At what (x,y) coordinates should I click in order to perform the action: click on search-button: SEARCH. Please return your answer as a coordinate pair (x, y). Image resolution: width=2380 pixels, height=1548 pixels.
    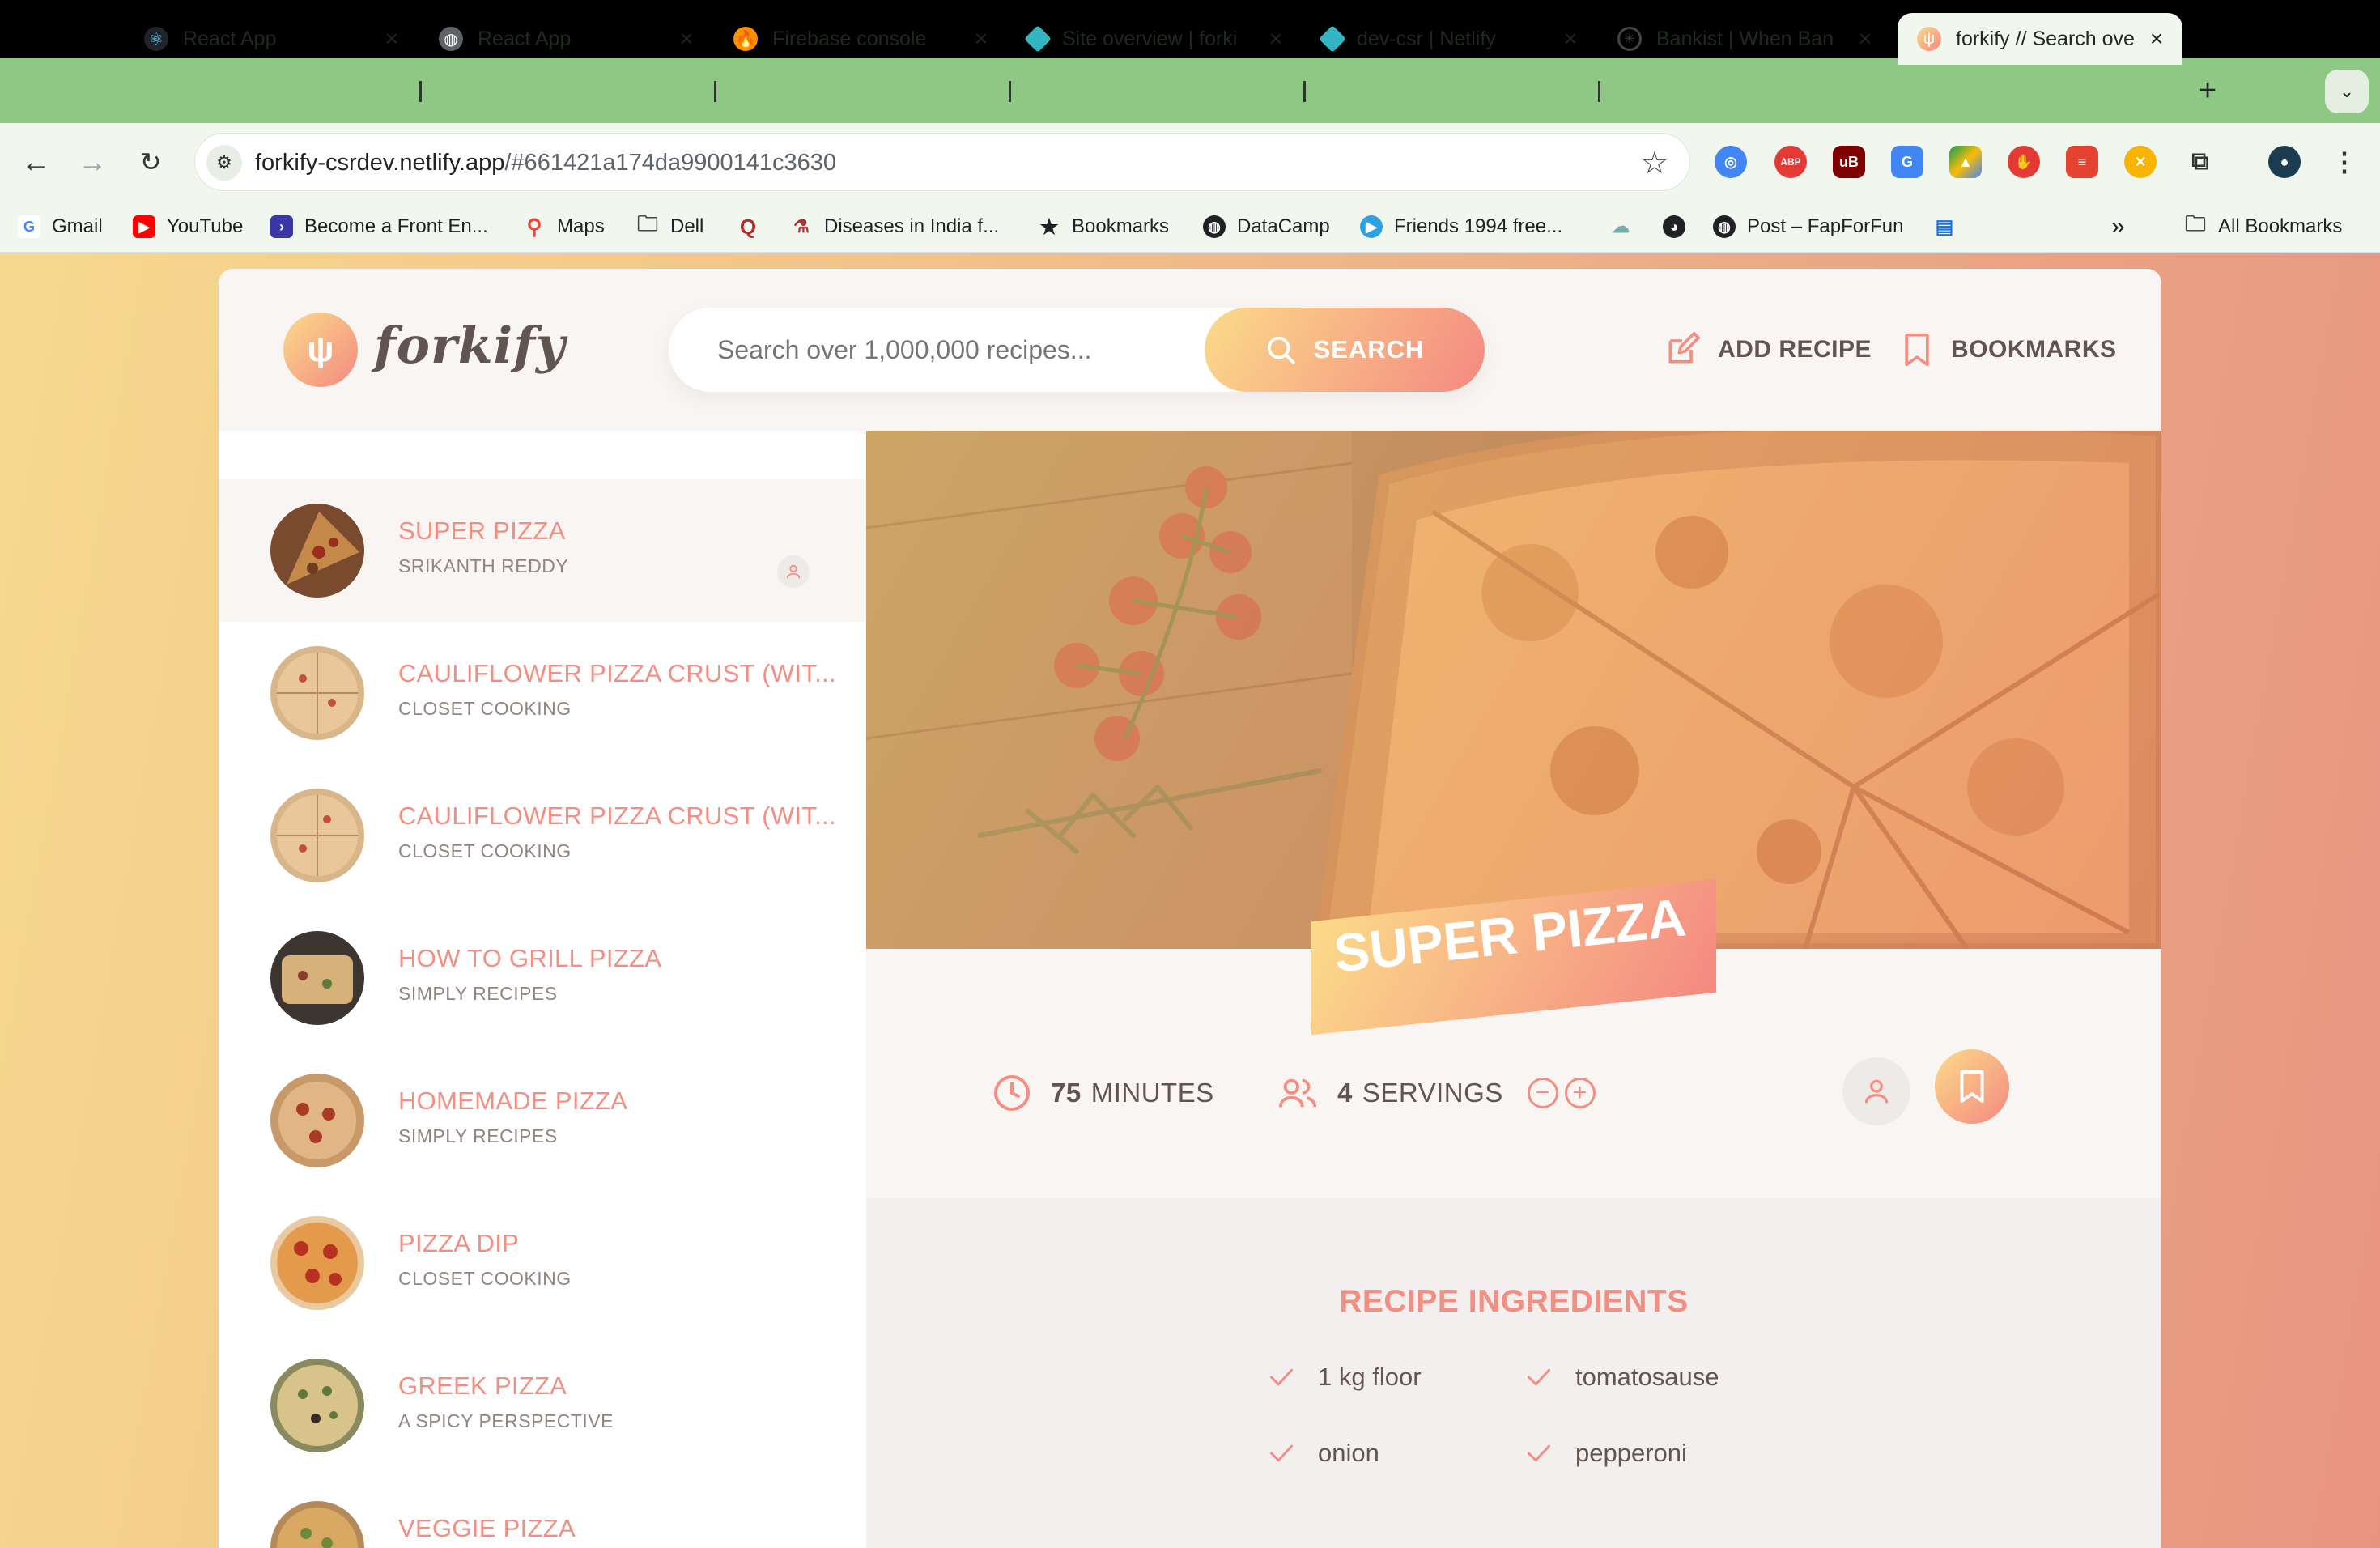
    Looking at the image, I should click on (1345, 350).